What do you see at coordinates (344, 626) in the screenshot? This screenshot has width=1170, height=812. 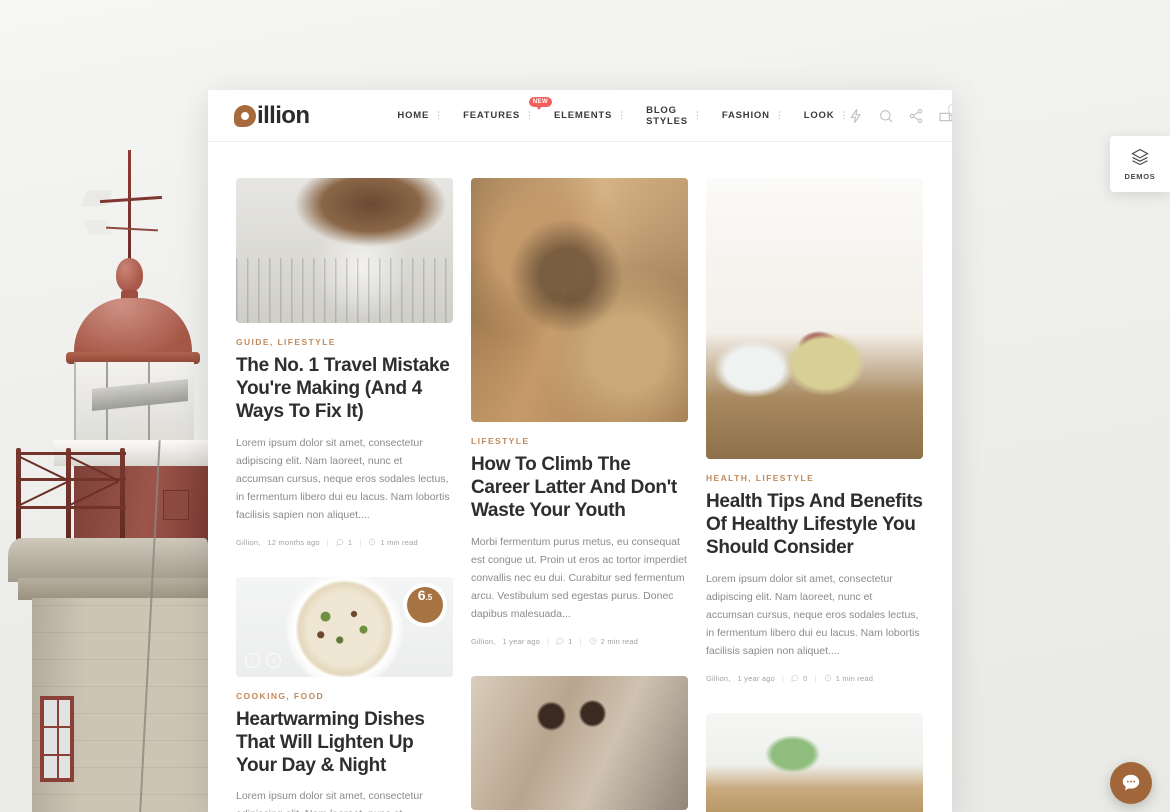 I see `post-thumbnail: 6 .5 ‹ ›` at bounding box center [344, 626].